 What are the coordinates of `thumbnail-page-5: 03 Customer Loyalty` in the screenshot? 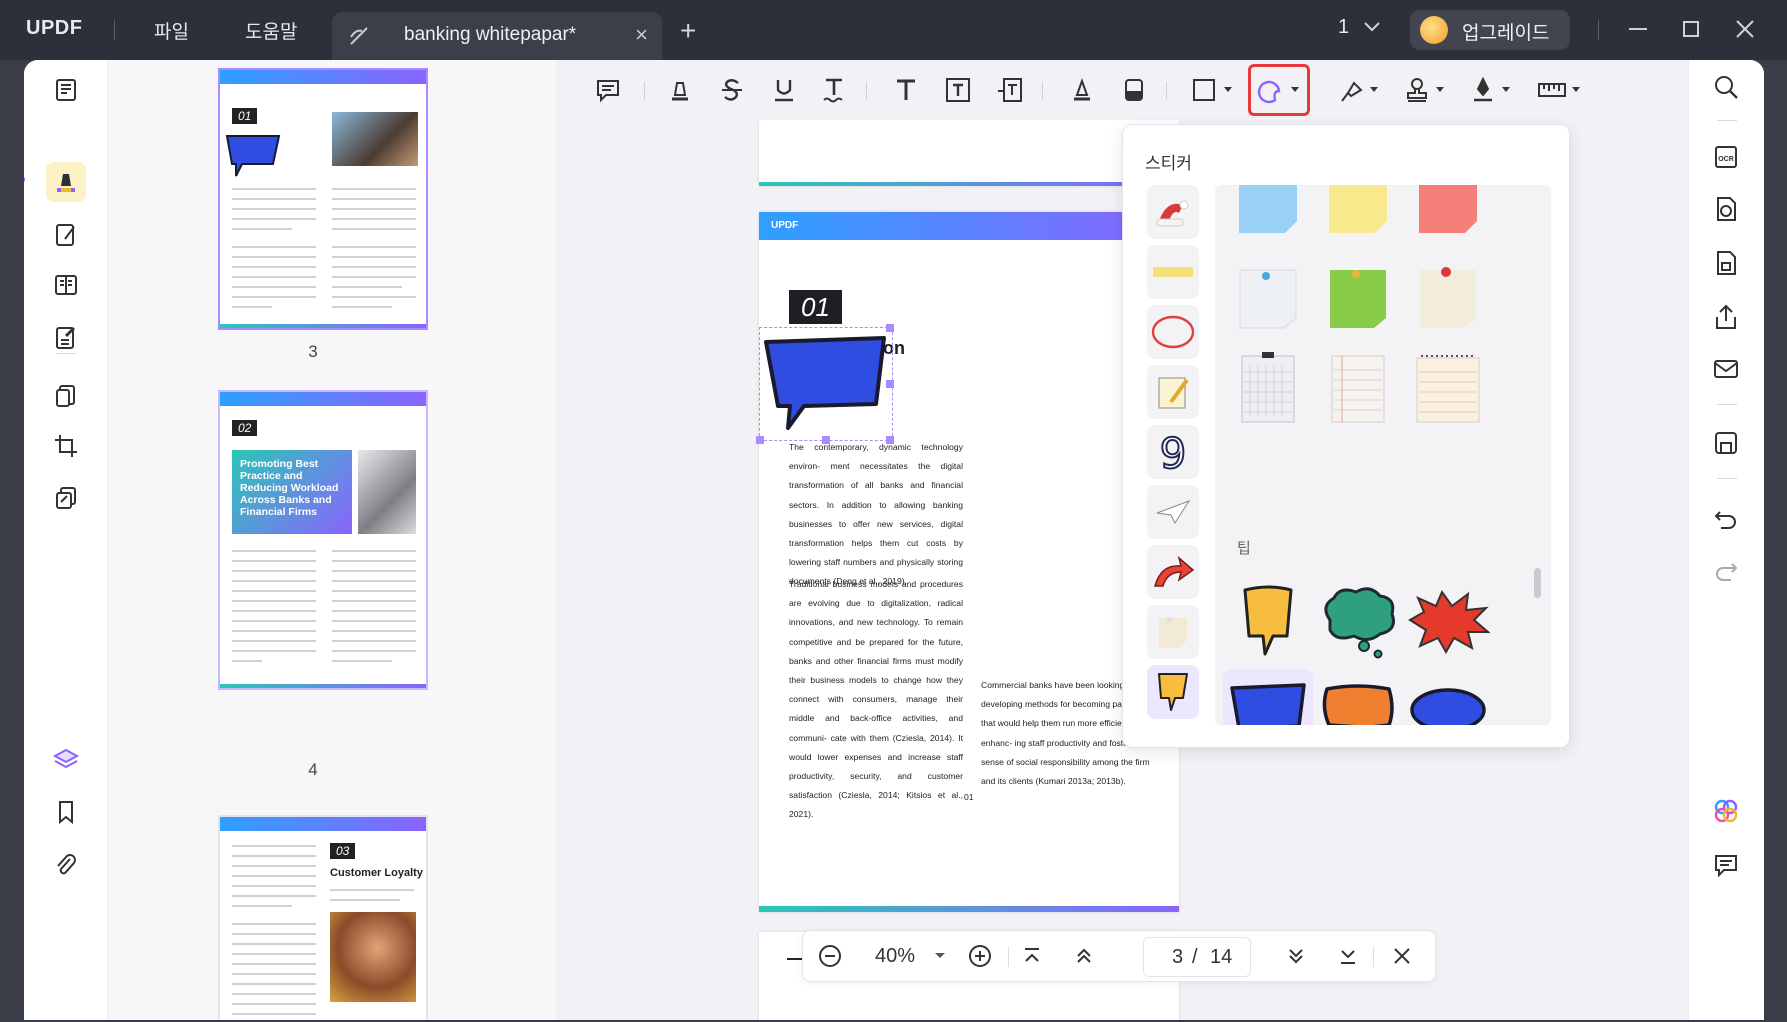 It's located at (323, 917).